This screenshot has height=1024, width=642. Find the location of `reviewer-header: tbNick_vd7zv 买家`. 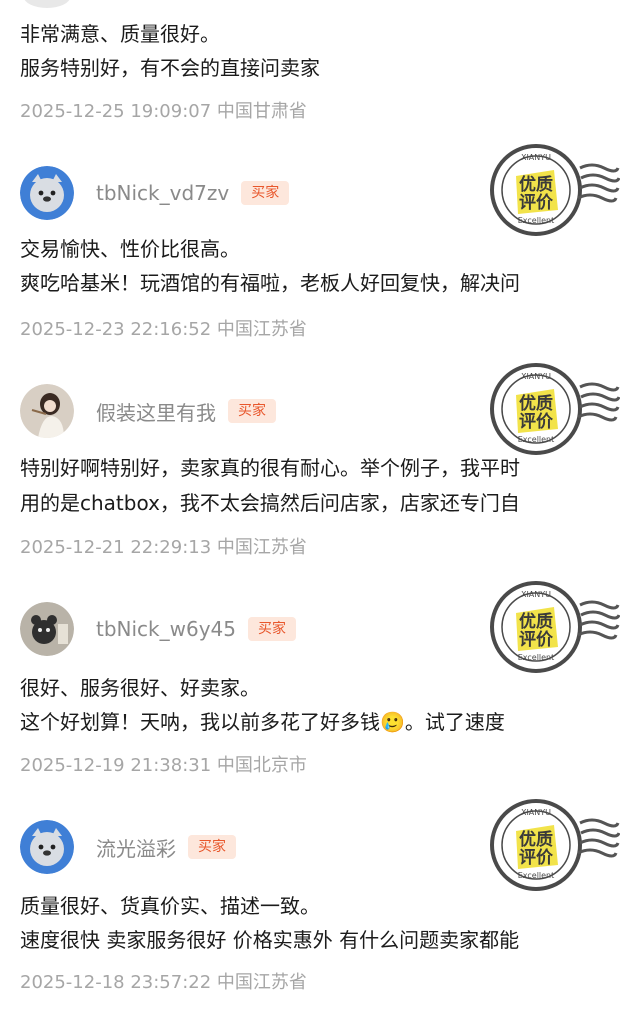

reviewer-header: tbNick_vd7zv 买家 is located at coordinates (155, 193).